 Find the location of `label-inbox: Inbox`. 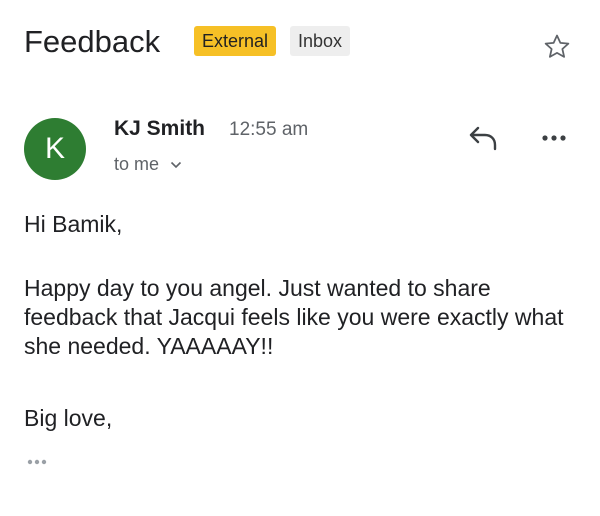

label-inbox: Inbox is located at coordinates (320, 41).